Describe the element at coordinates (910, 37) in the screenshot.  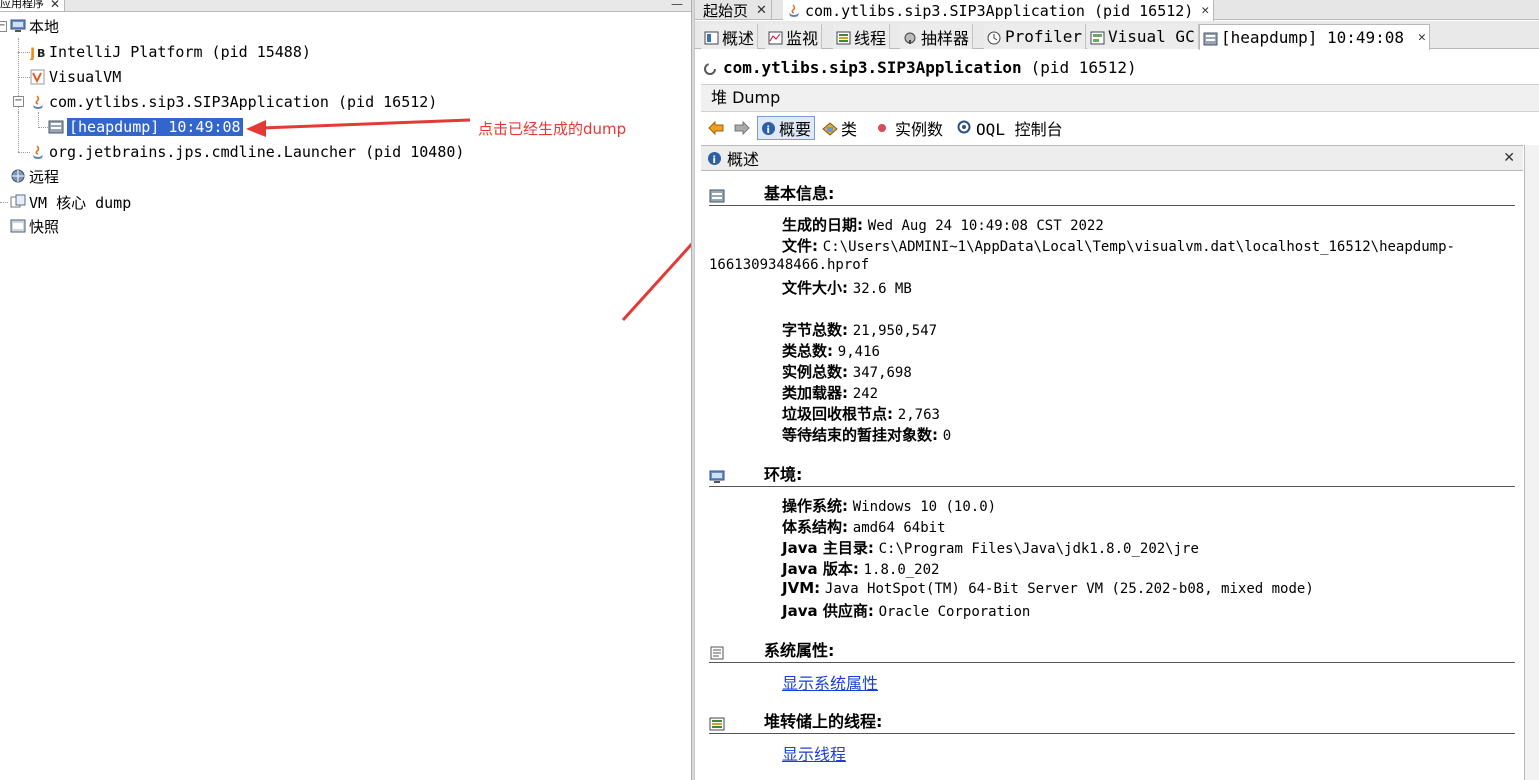
I see `sampler-icon` at that location.